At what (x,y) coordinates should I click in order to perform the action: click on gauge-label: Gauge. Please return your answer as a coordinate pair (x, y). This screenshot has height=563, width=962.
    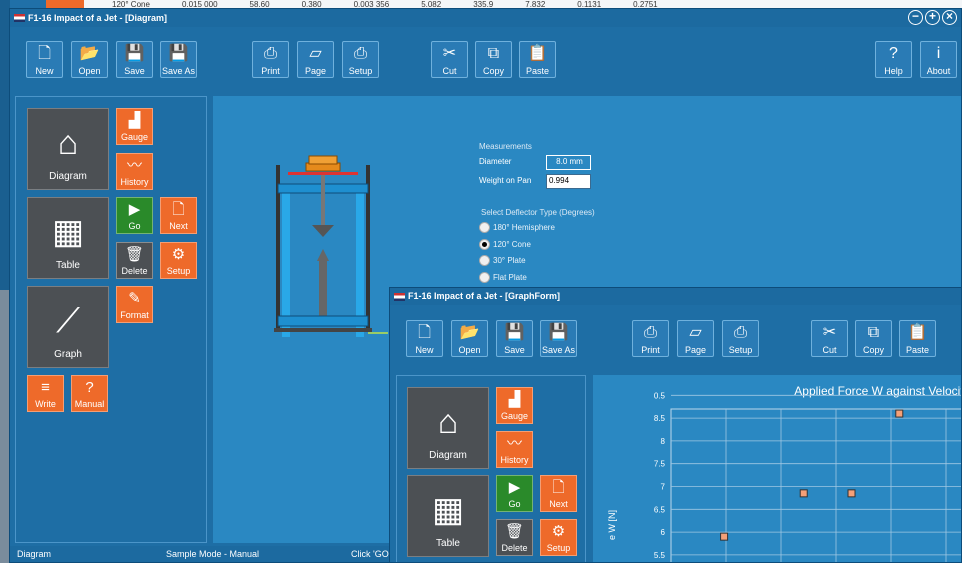
    Looking at the image, I should click on (134, 137).